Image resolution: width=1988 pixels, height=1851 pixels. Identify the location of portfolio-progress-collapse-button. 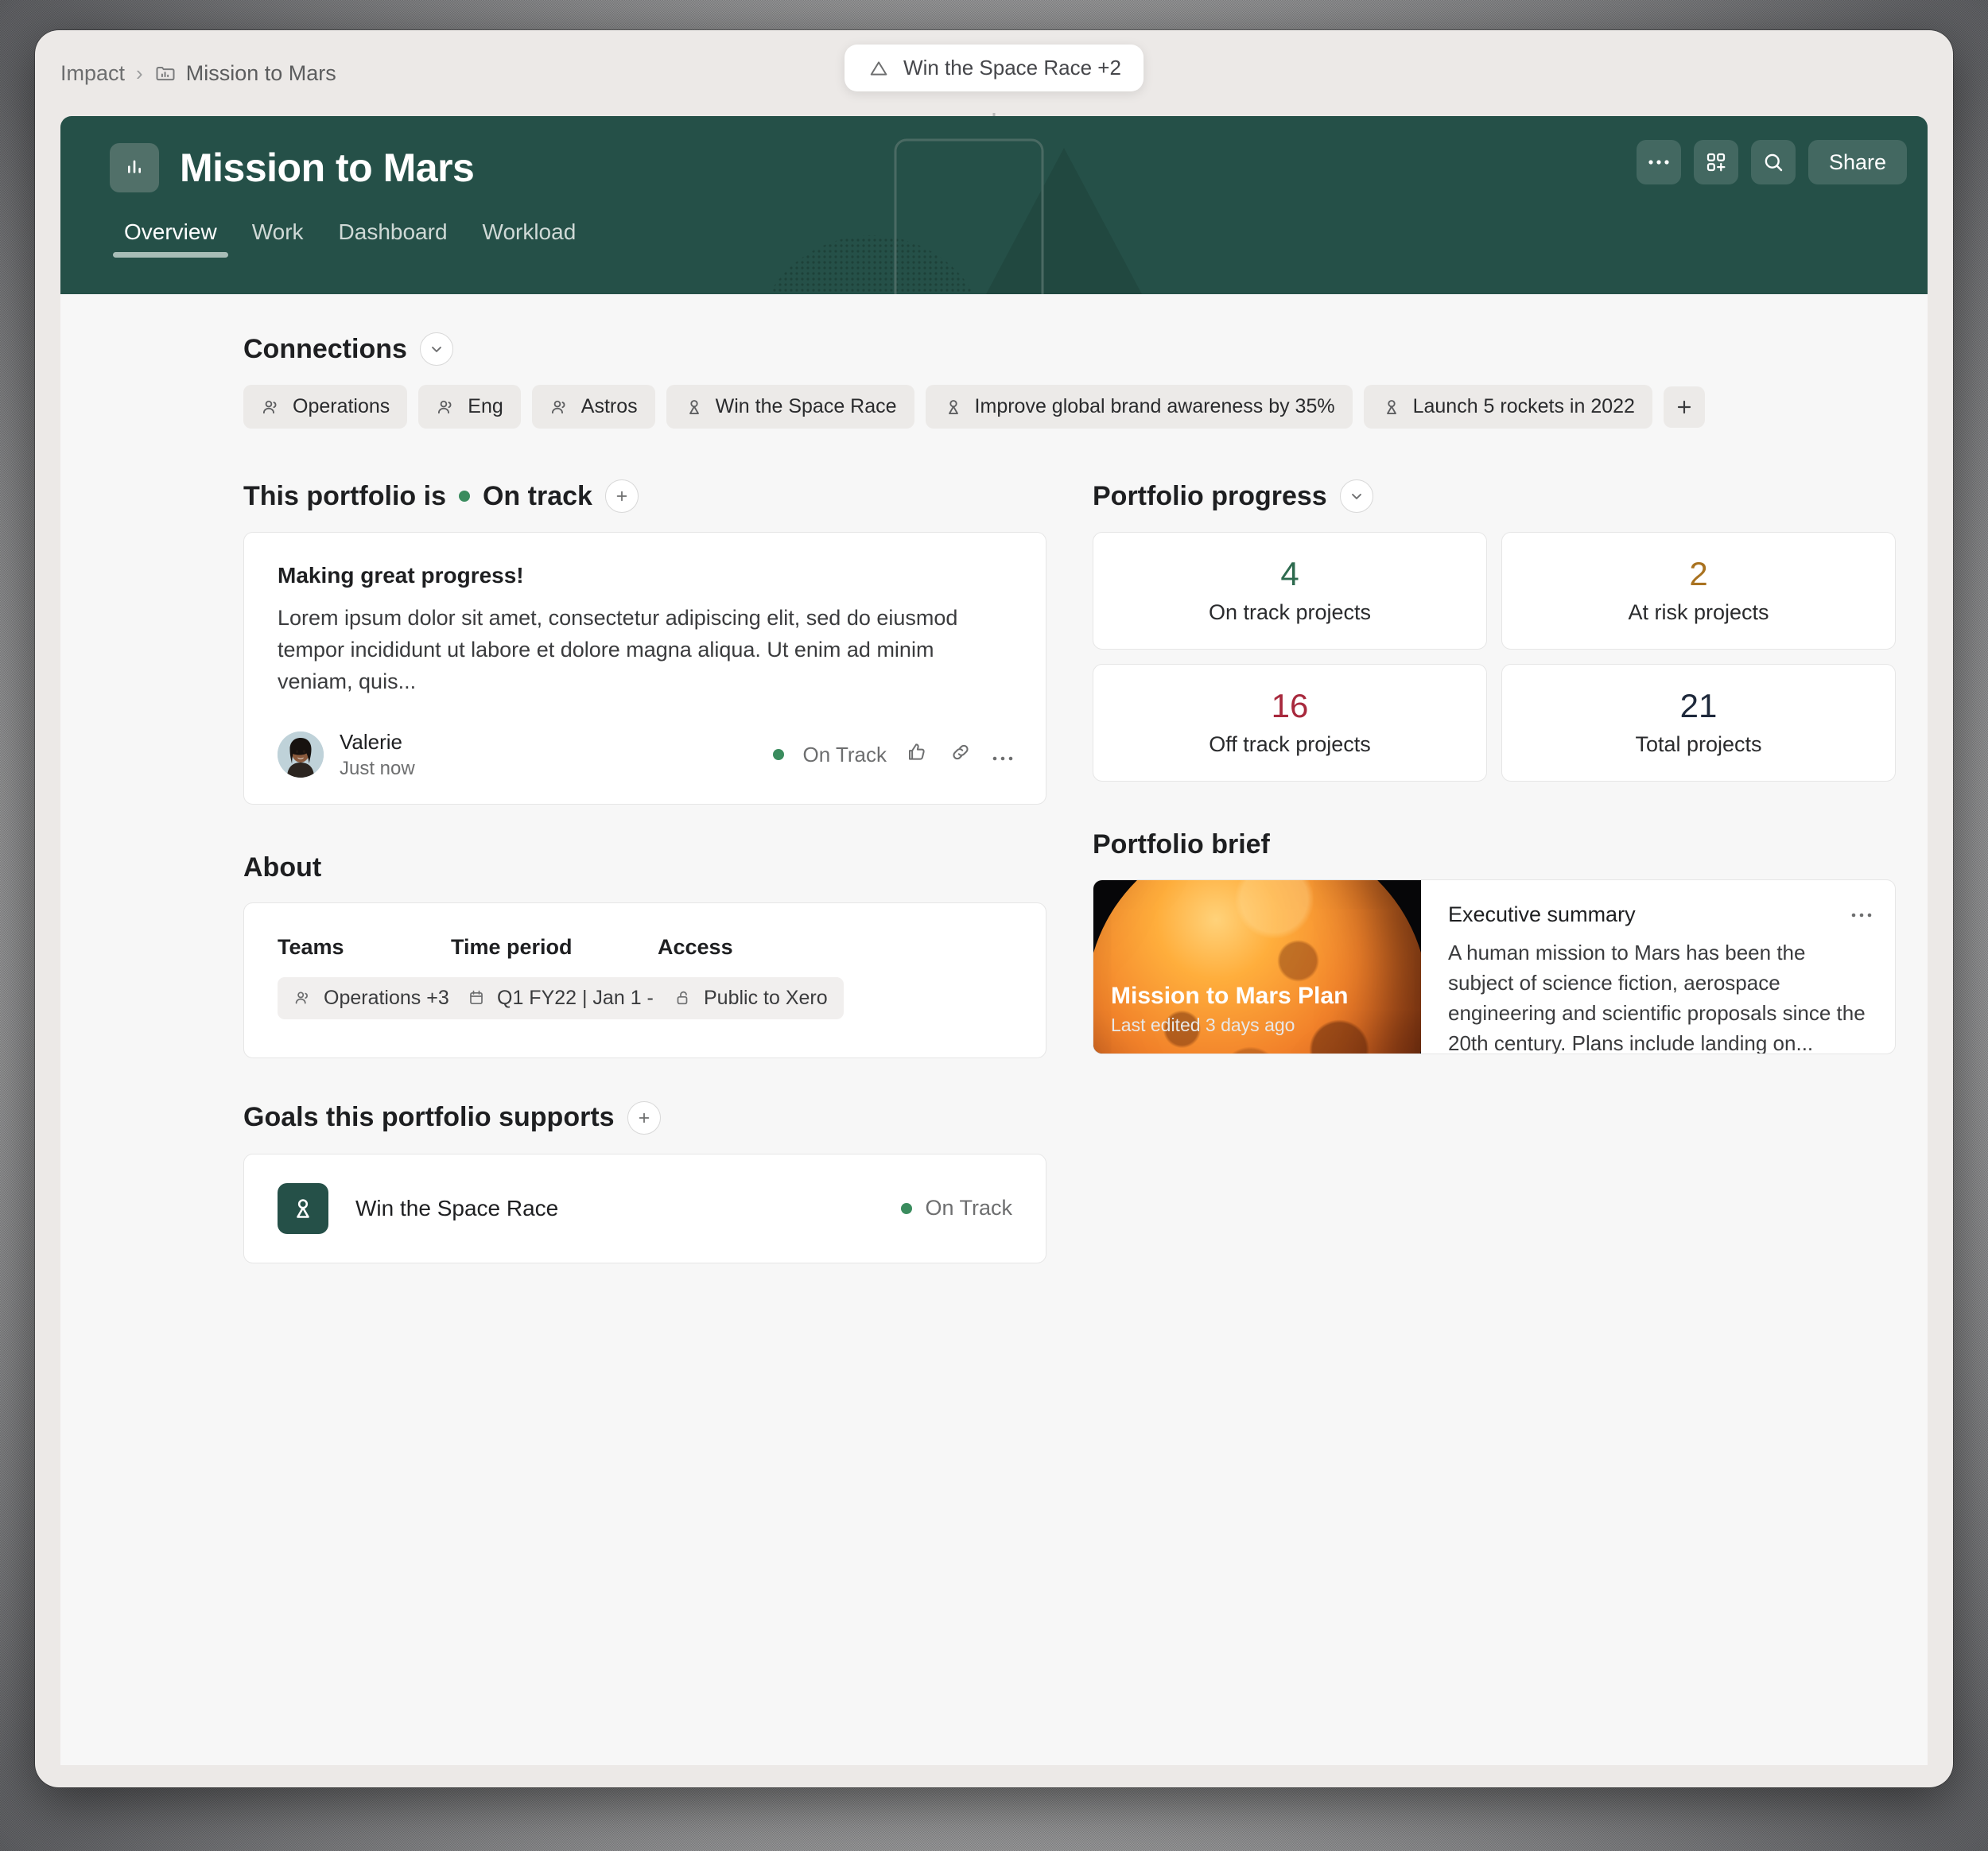
(1356, 496).